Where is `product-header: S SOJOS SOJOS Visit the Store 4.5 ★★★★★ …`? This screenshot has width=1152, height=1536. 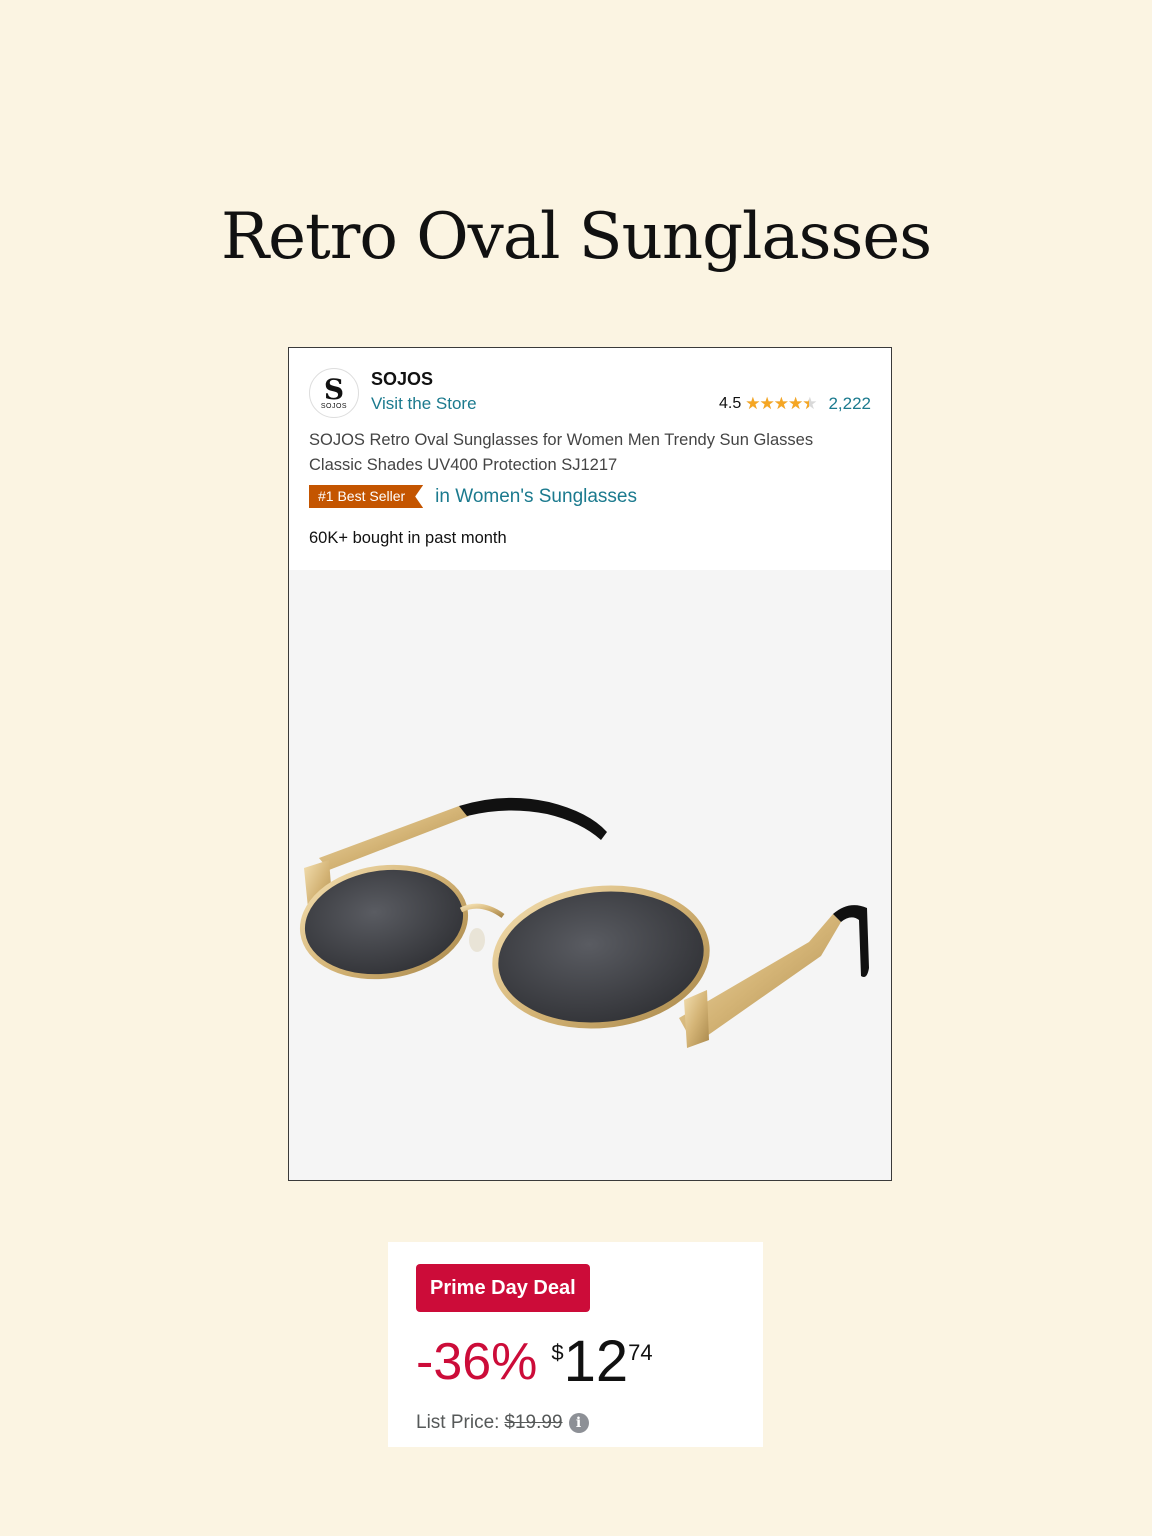 product-header: S SOJOS SOJOS Visit the Store 4.5 ★★★★★ … is located at coordinates (590, 459).